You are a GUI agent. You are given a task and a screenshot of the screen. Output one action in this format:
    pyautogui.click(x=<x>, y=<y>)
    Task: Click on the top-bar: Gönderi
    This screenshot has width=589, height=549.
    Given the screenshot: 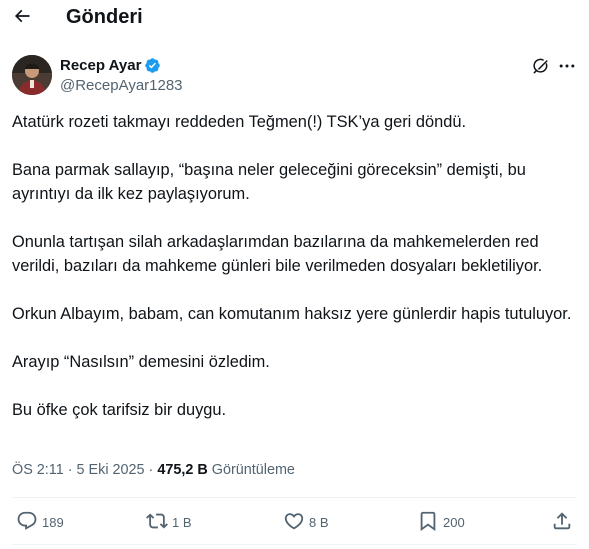 What is the action you would take?
    pyautogui.click(x=294, y=17)
    